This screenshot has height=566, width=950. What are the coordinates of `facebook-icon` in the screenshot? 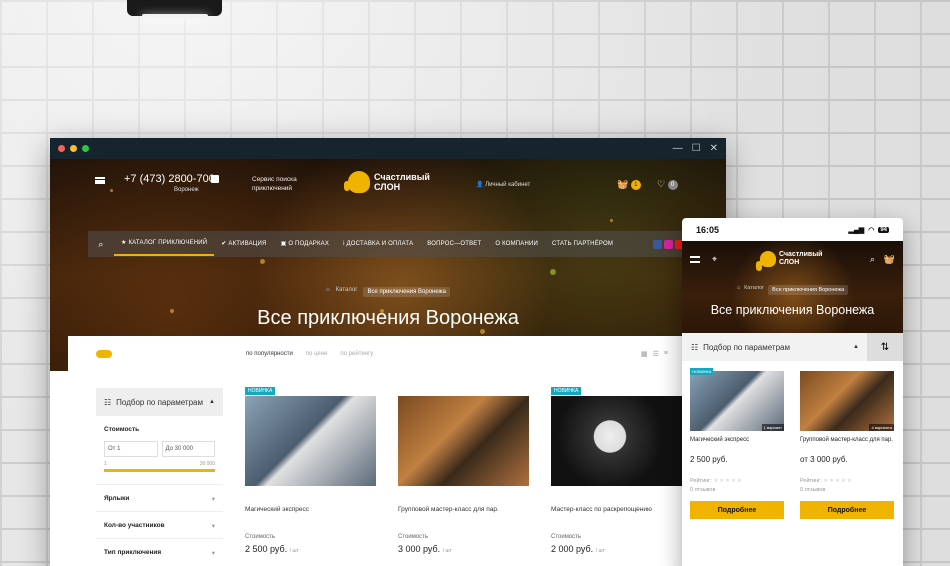 It's located at (657, 244).